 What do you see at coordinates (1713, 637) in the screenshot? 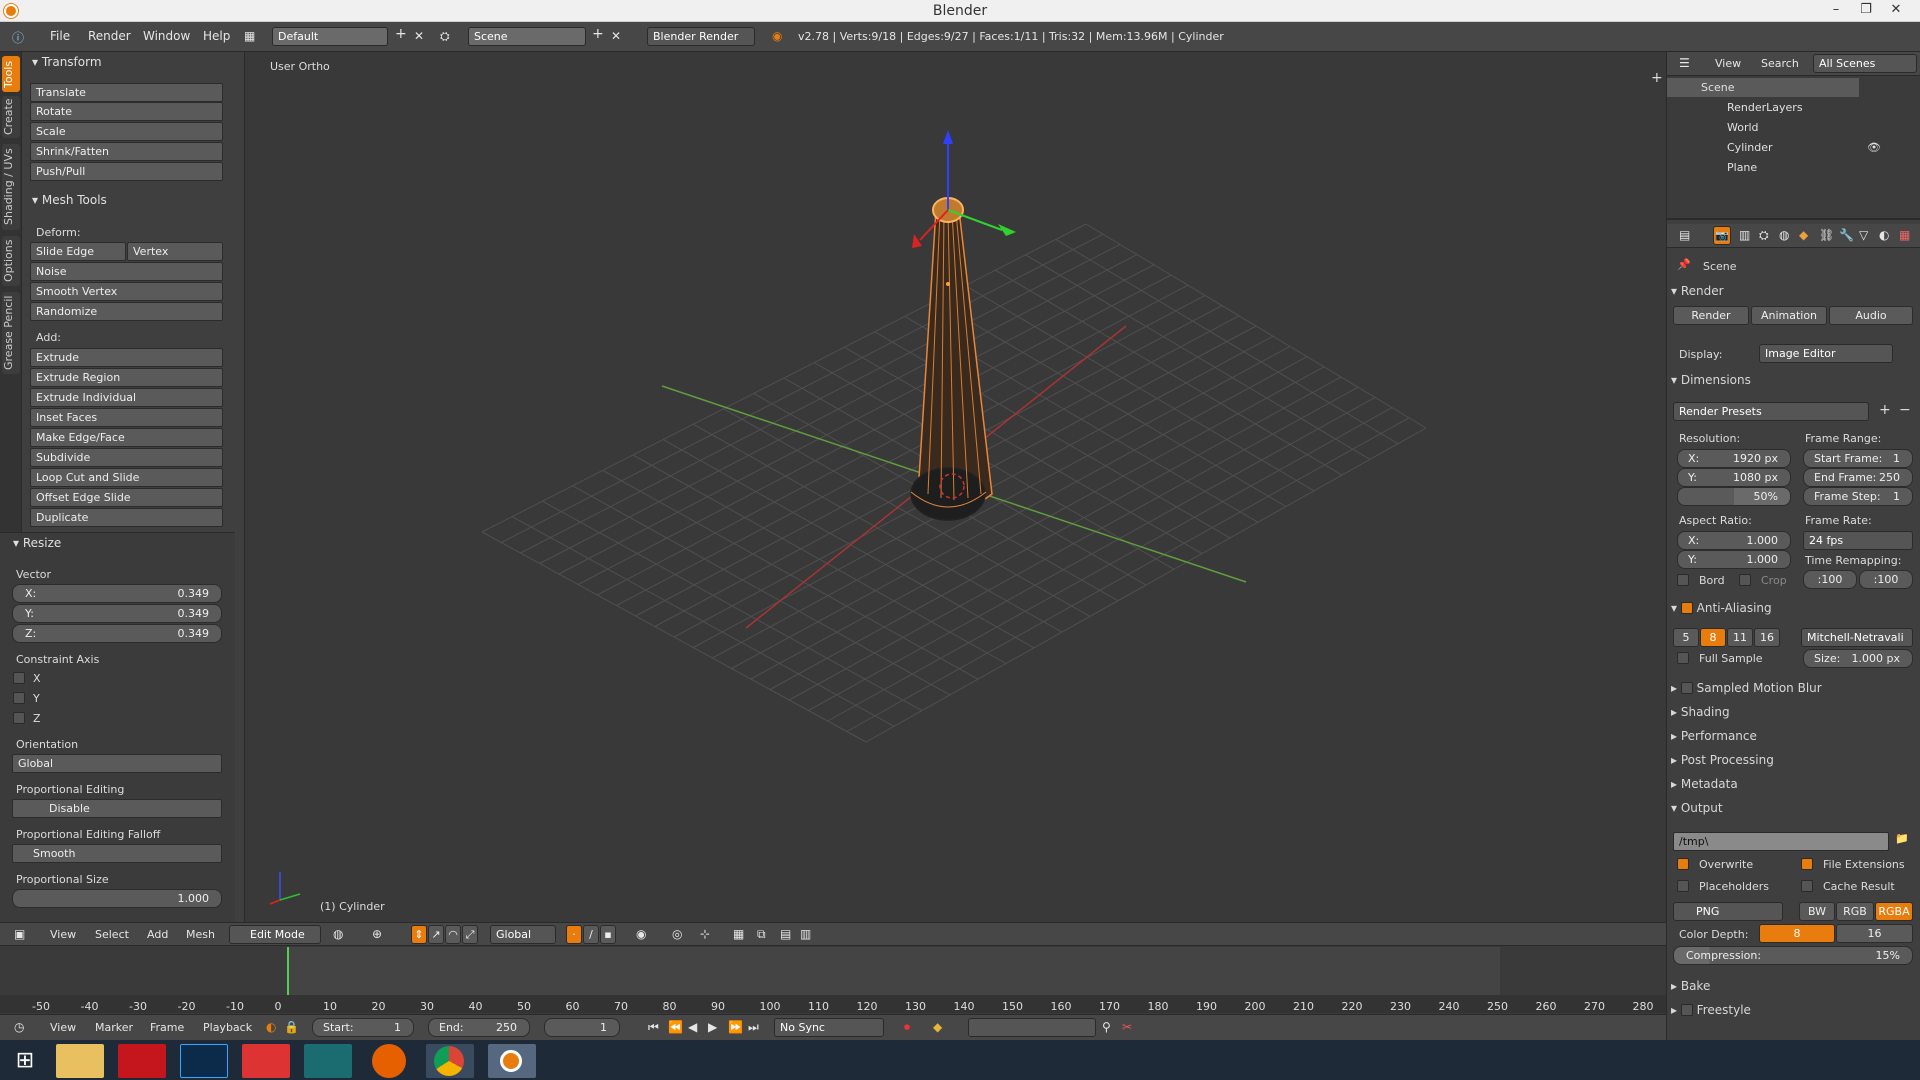
I see `aa-8-button: 8` at bounding box center [1713, 637].